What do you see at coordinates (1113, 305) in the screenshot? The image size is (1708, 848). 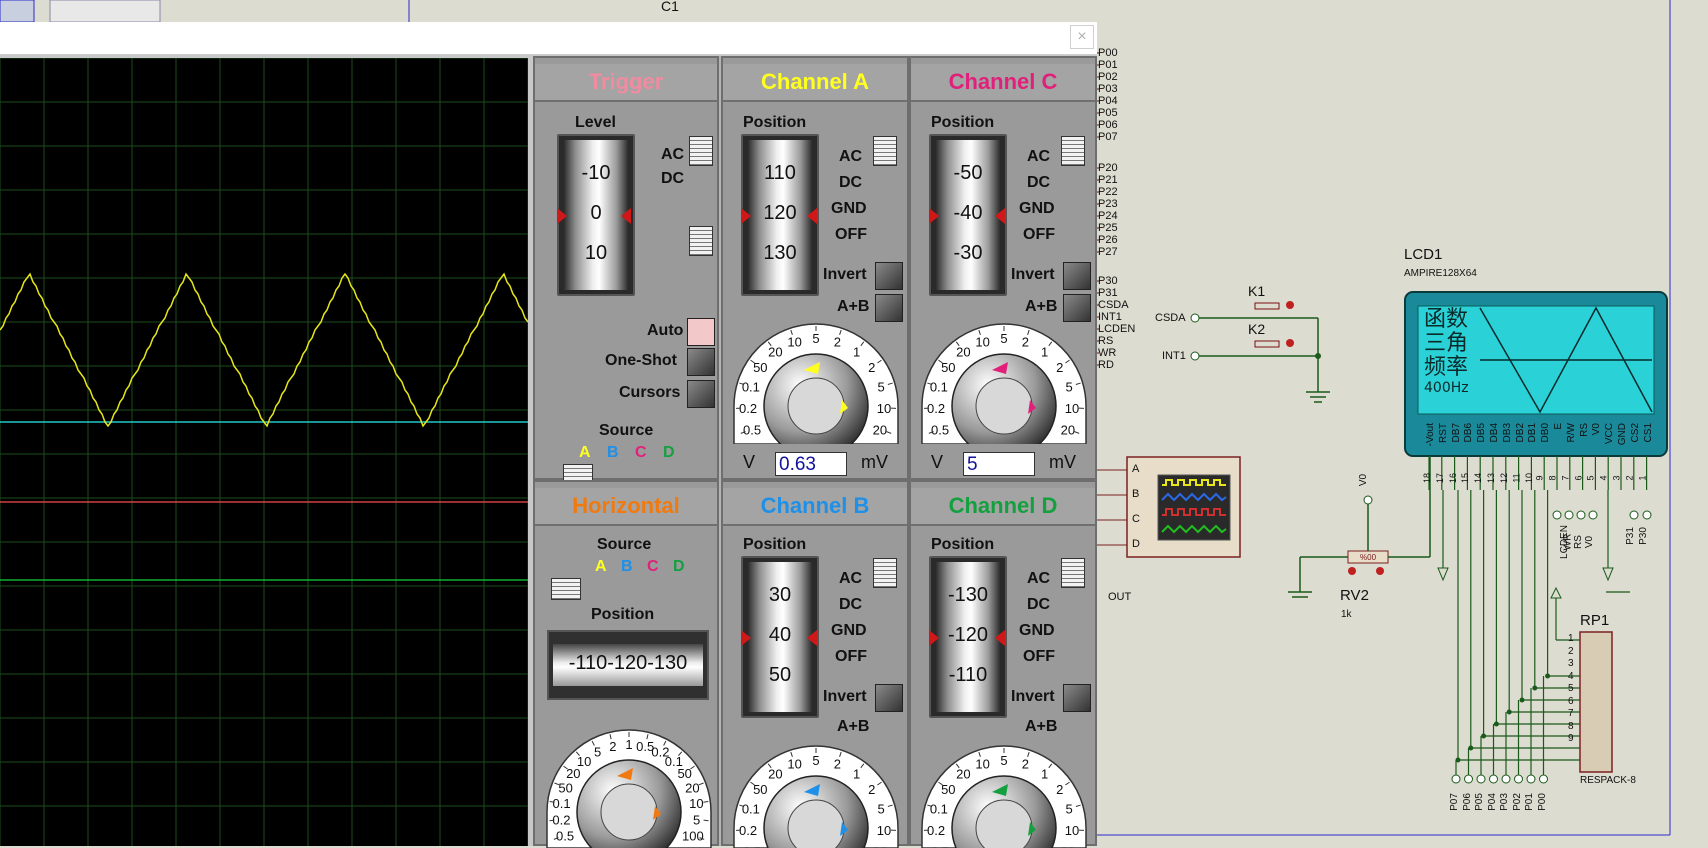 I see `mcu-pin-label: CSDA` at bounding box center [1113, 305].